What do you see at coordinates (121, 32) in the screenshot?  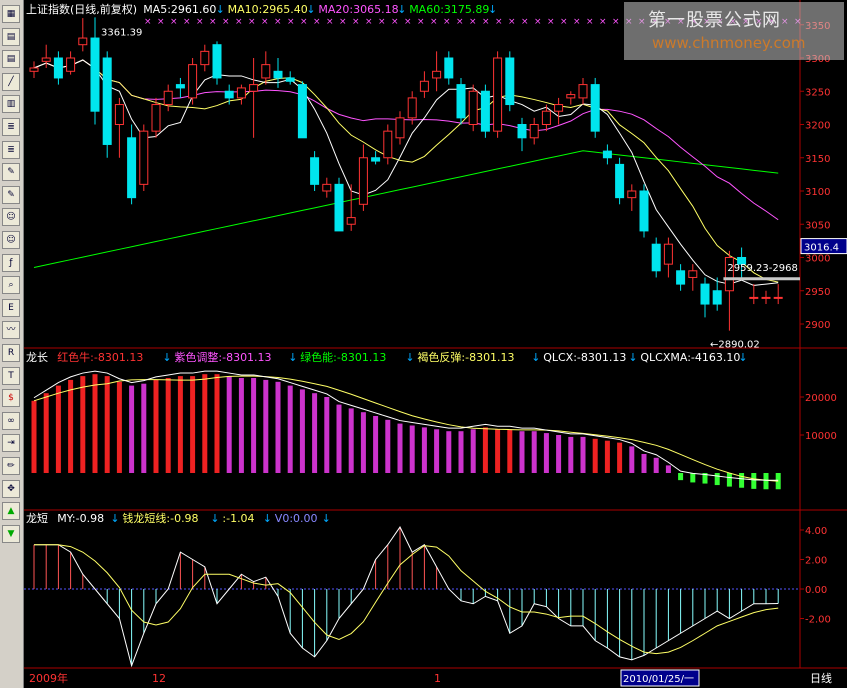 I see `high-annotation: 3361.39` at bounding box center [121, 32].